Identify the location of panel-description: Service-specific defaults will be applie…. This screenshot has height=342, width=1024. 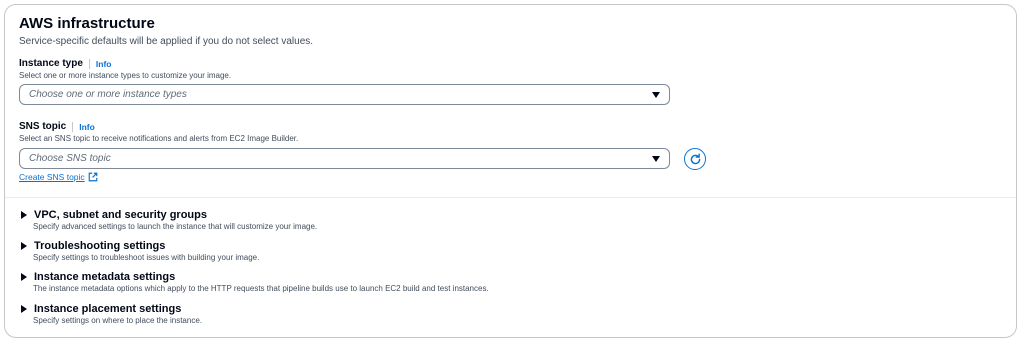
(166, 41).